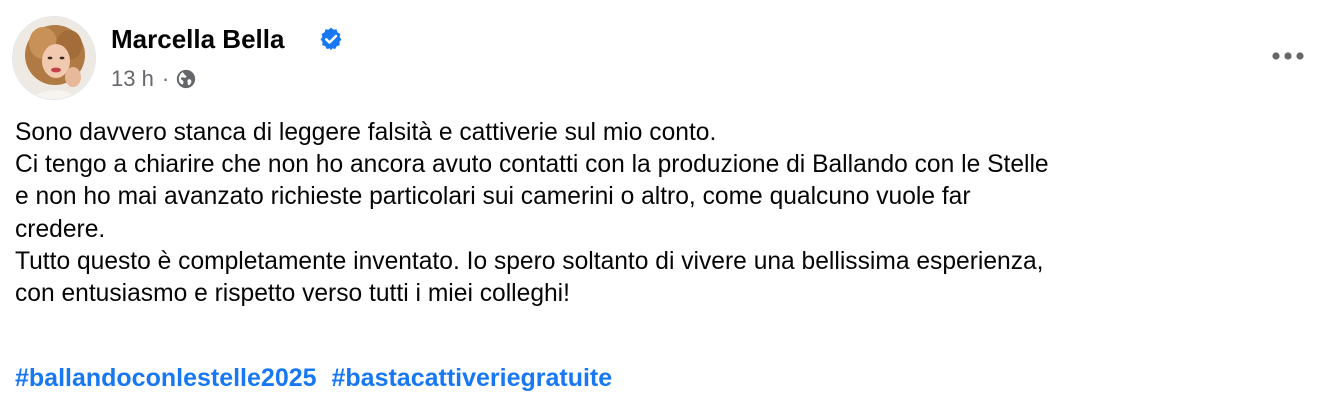 The image size is (1342, 413). Describe the element at coordinates (166, 378) in the screenshot. I see `hashtag-link-ballandoconlestelle2025: #ballandoconlestelle2025` at that location.